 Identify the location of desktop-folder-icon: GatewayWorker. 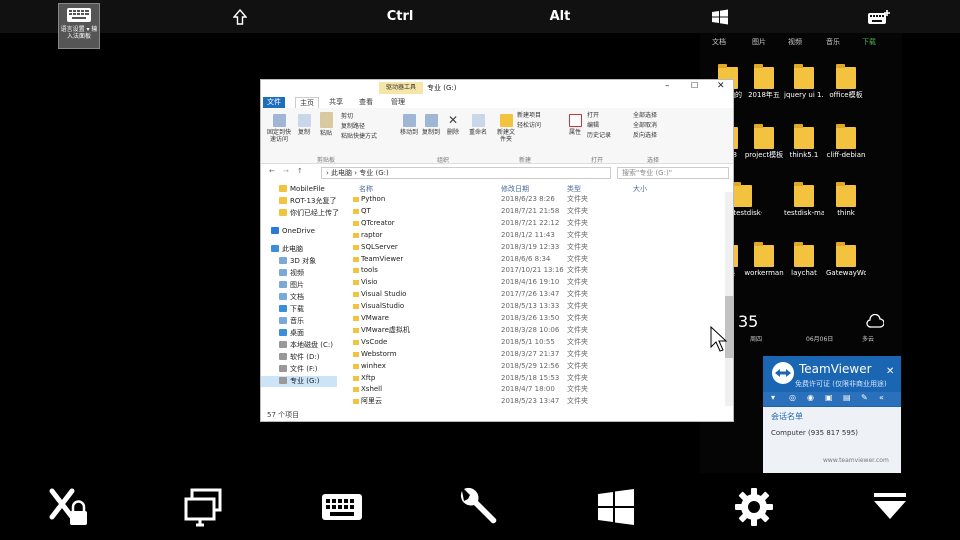
(846, 259).